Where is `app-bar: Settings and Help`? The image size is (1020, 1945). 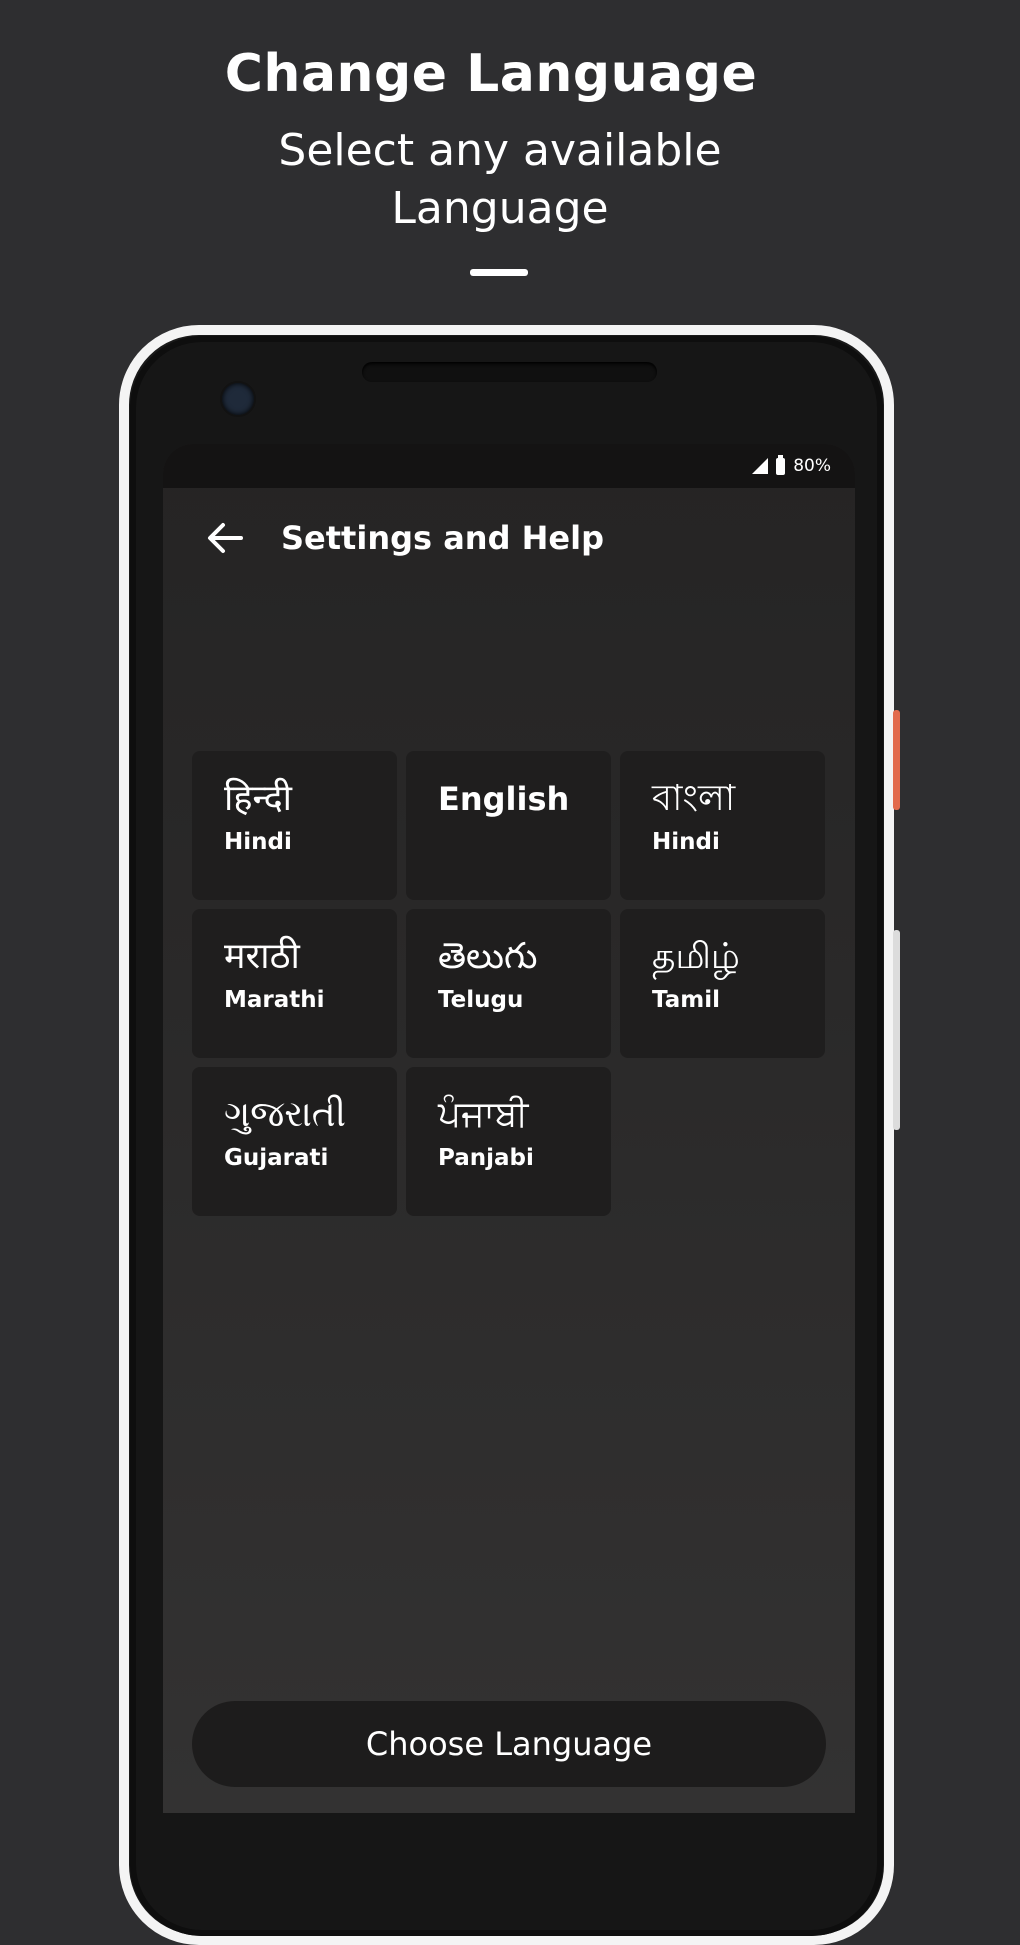 app-bar: Settings and Help is located at coordinates (509, 538).